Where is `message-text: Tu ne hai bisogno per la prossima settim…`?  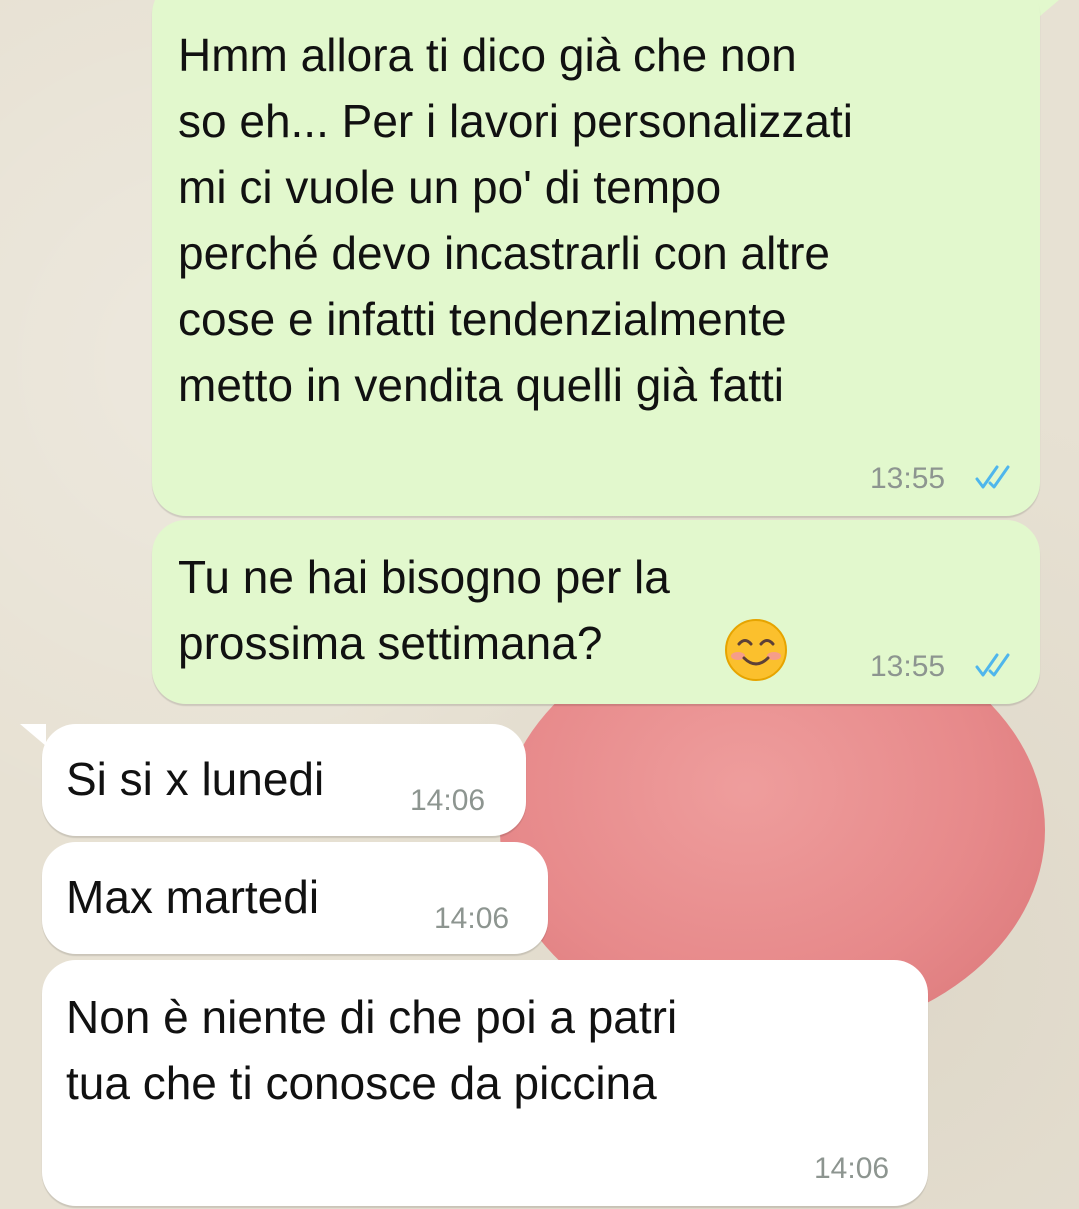
message-text: Tu ne hai bisogno per la prossima settim… is located at coordinates (424, 610).